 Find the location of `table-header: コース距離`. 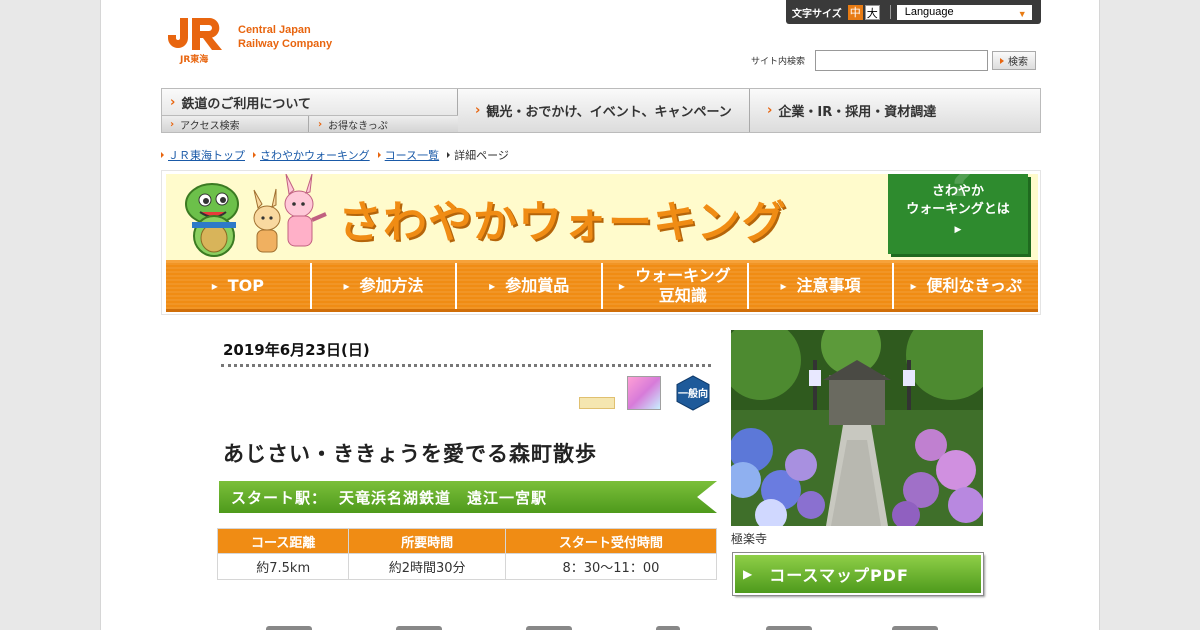

table-header: コース距離 is located at coordinates (283, 541).